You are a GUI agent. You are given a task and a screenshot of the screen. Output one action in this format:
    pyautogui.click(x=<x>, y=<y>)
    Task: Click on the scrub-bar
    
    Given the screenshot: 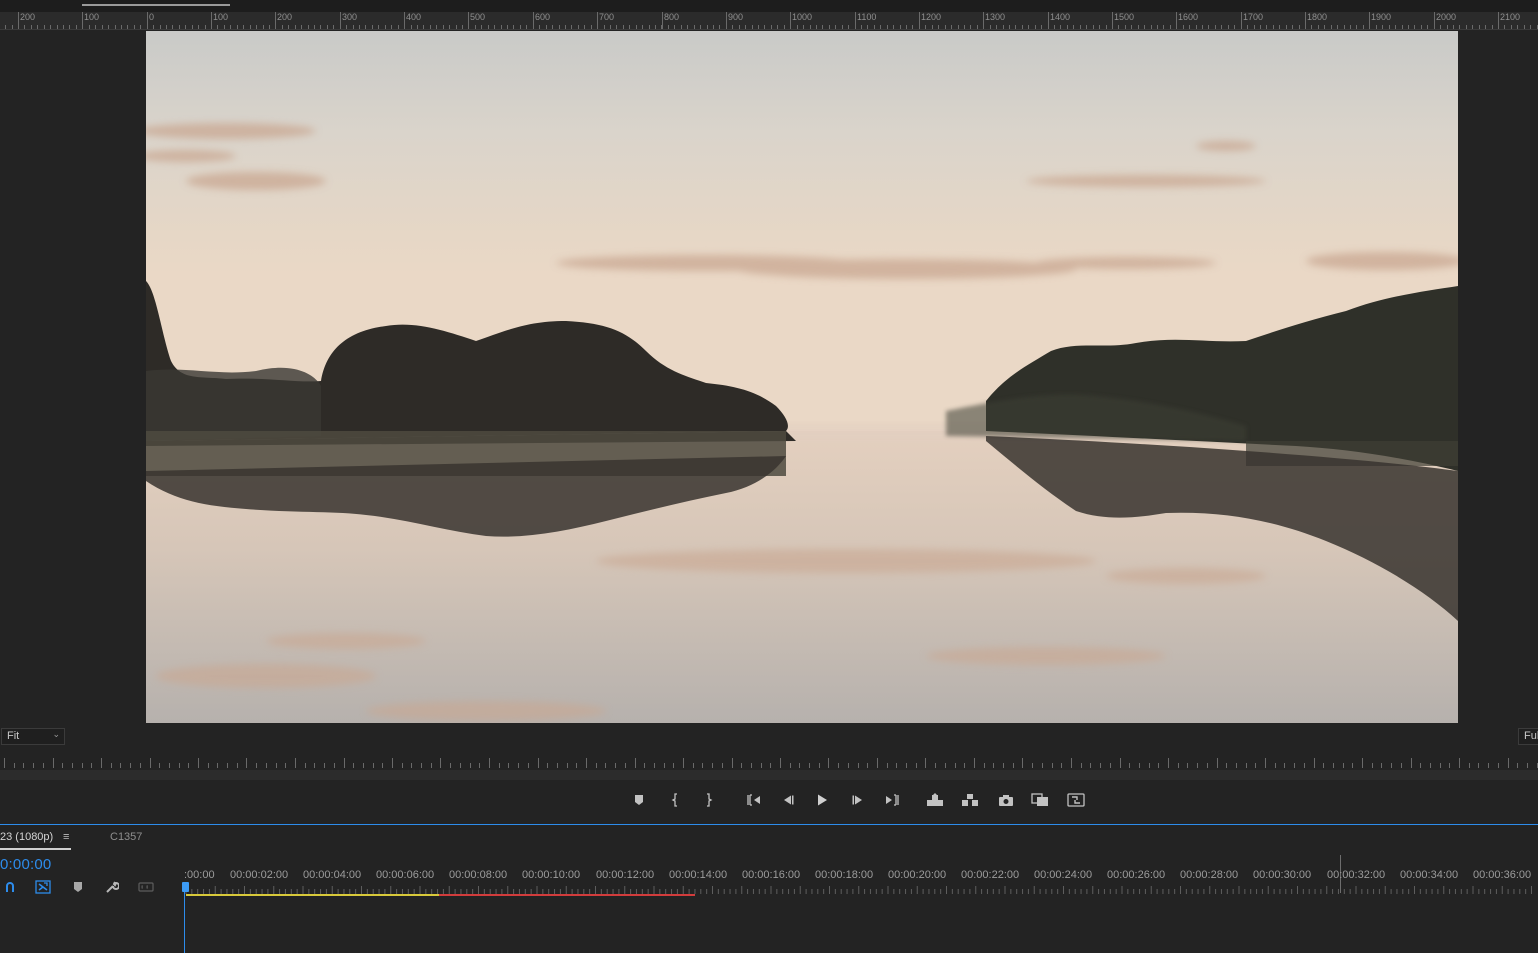 What is the action you would take?
    pyautogui.click(x=769, y=775)
    